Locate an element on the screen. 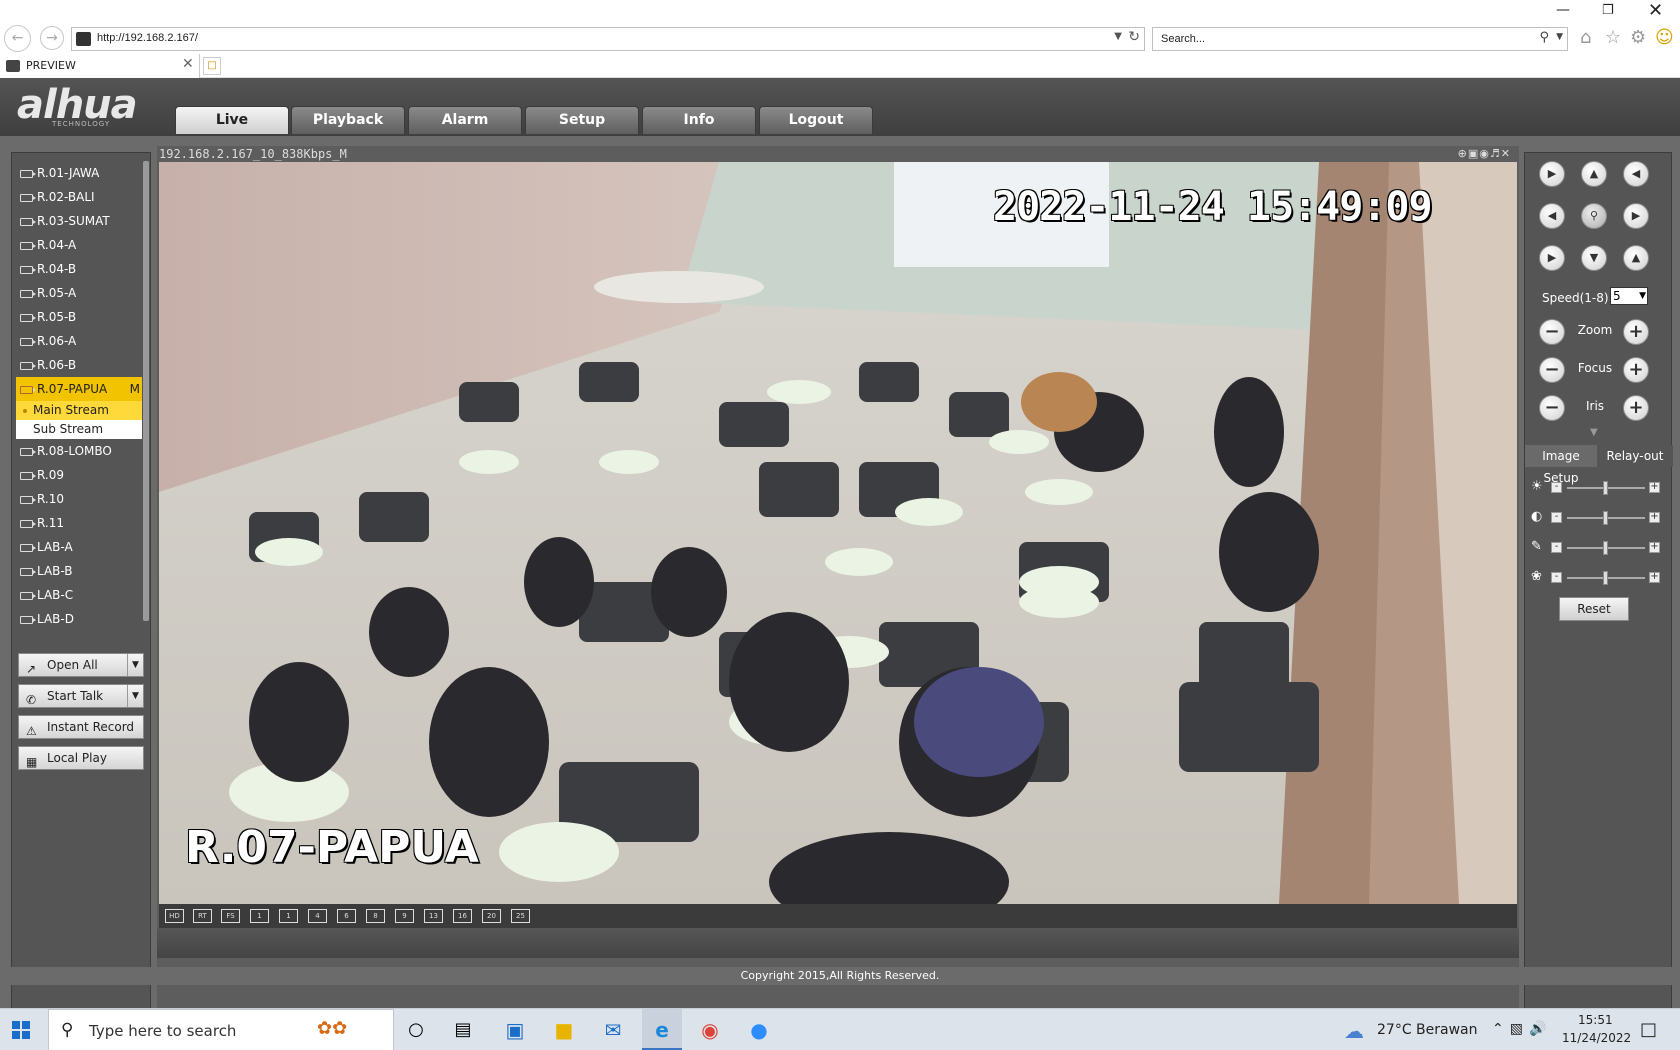 The image size is (1680, 1050). ptz-left-button: ◀ is located at coordinates (1552, 216).